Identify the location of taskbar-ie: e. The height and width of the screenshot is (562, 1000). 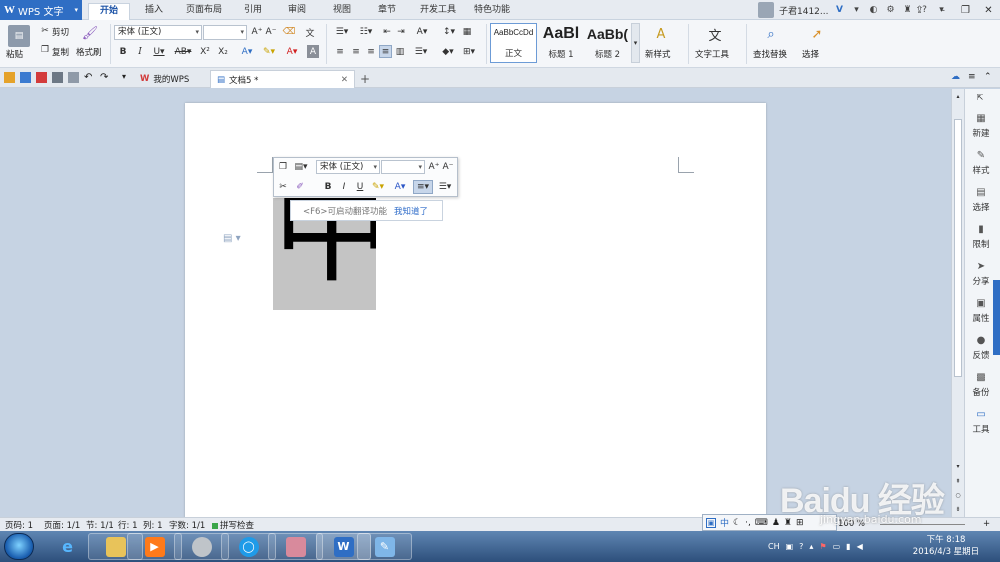
(67, 546).